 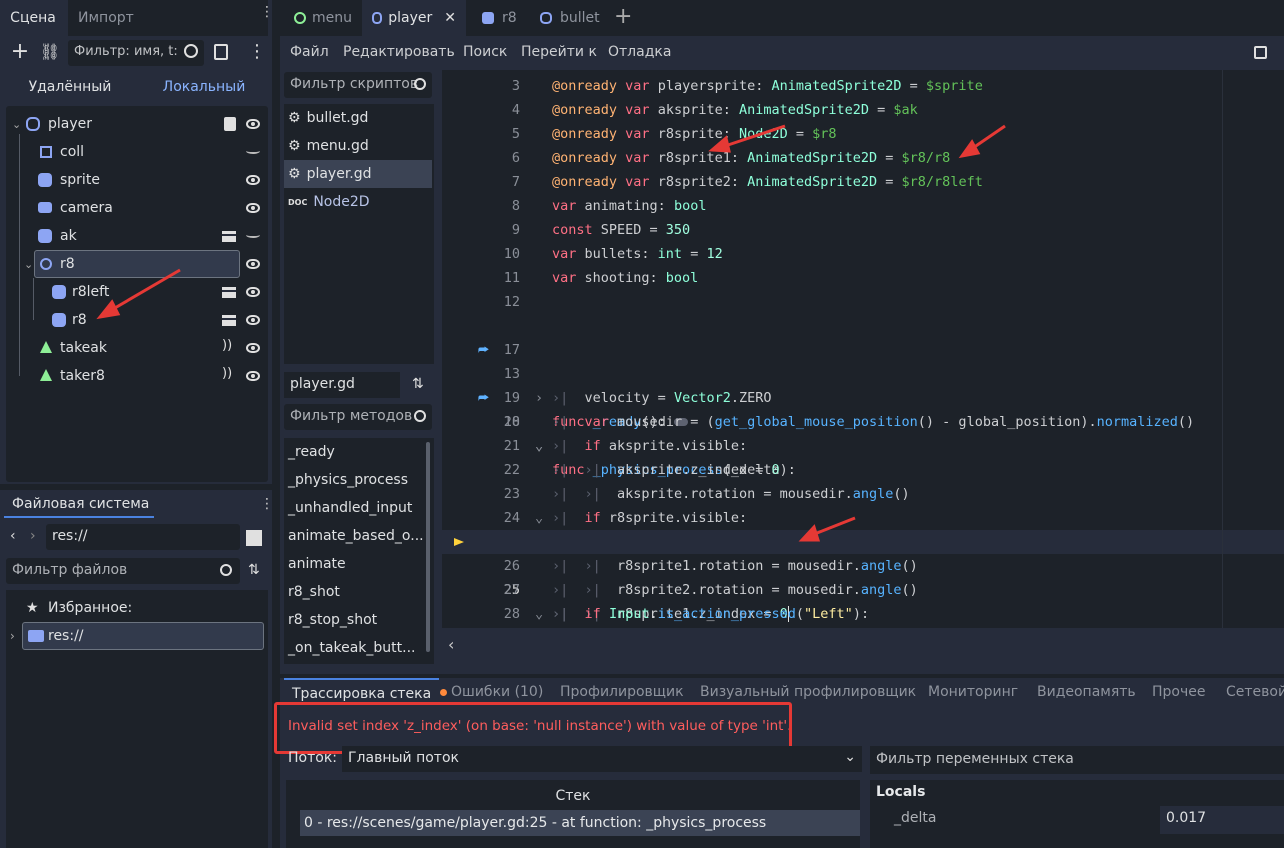 What do you see at coordinates (982, 141) in the screenshot?
I see `arrow-code-line6` at bounding box center [982, 141].